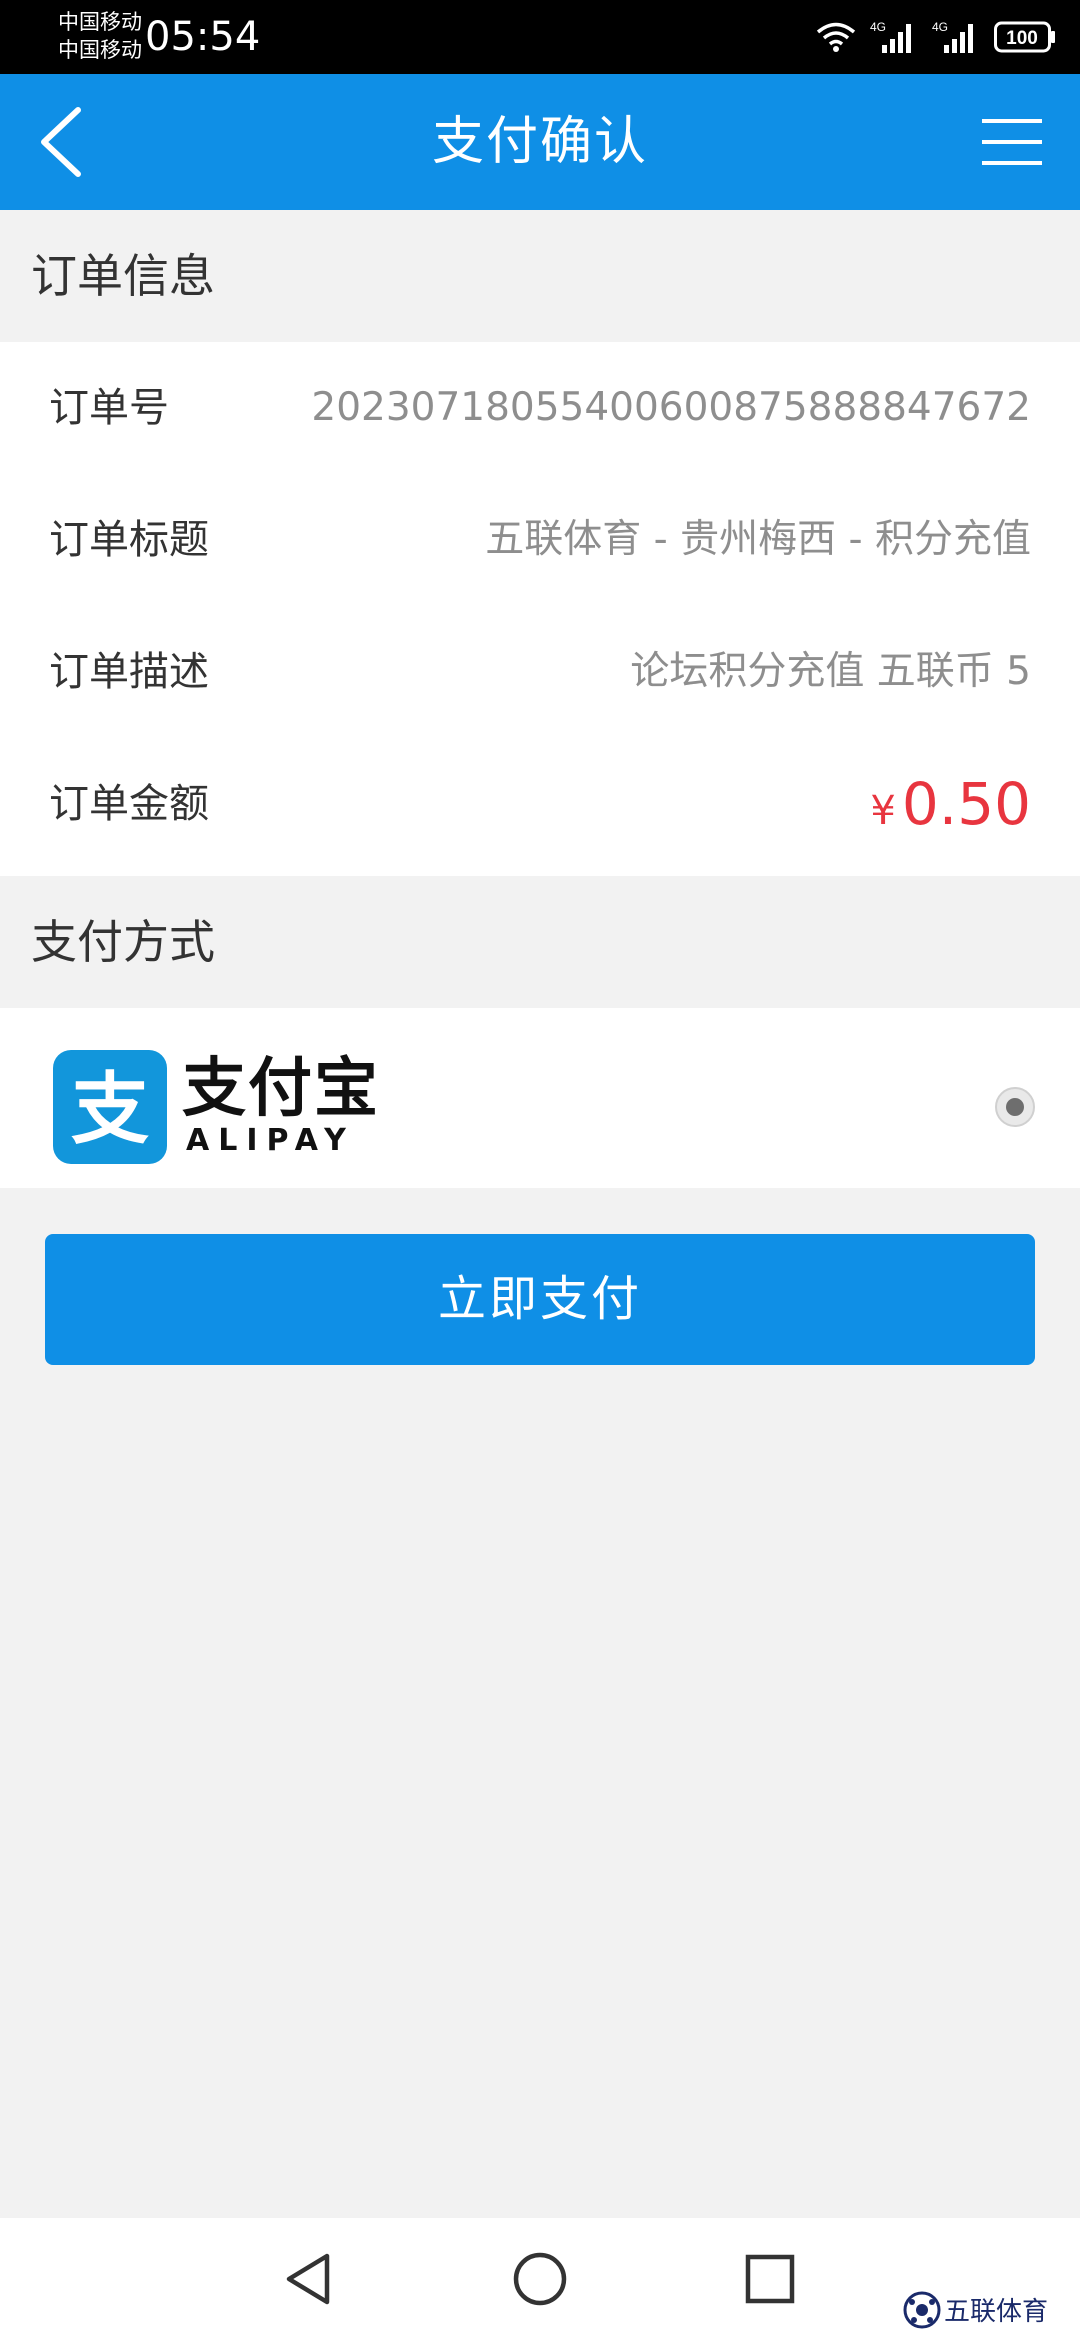  Describe the element at coordinates (540, 942) in the screenshot. I see `payment-method-heading: 支付方式` at that location.